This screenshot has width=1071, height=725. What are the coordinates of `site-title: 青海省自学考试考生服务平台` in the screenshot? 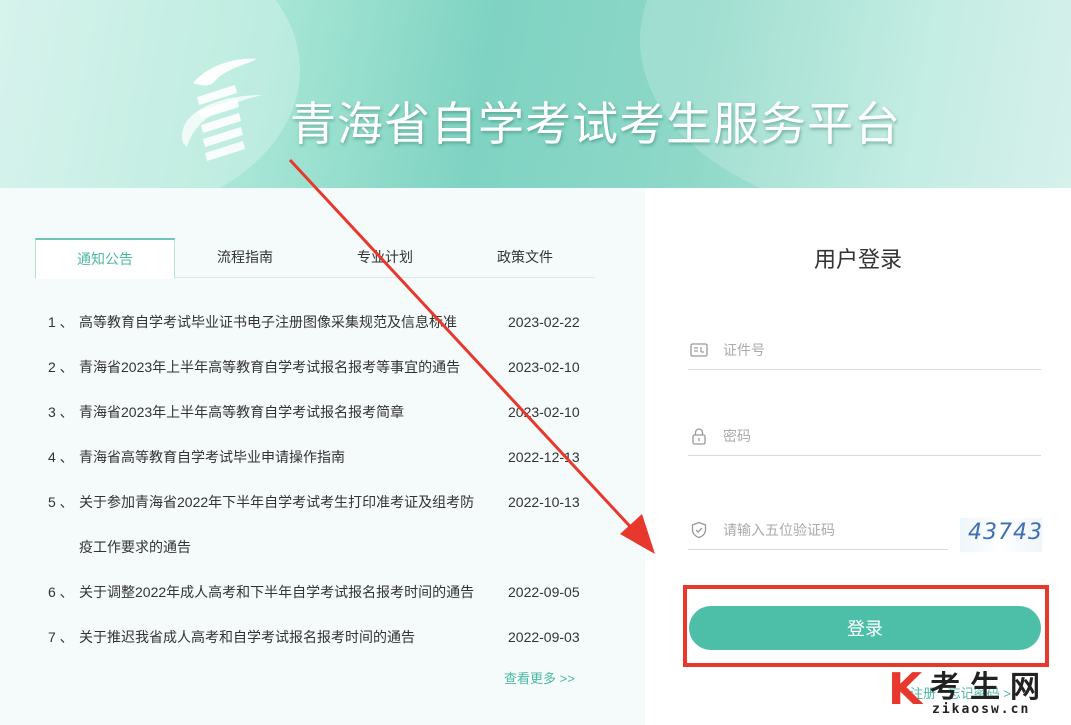 It's located at (595, 124).